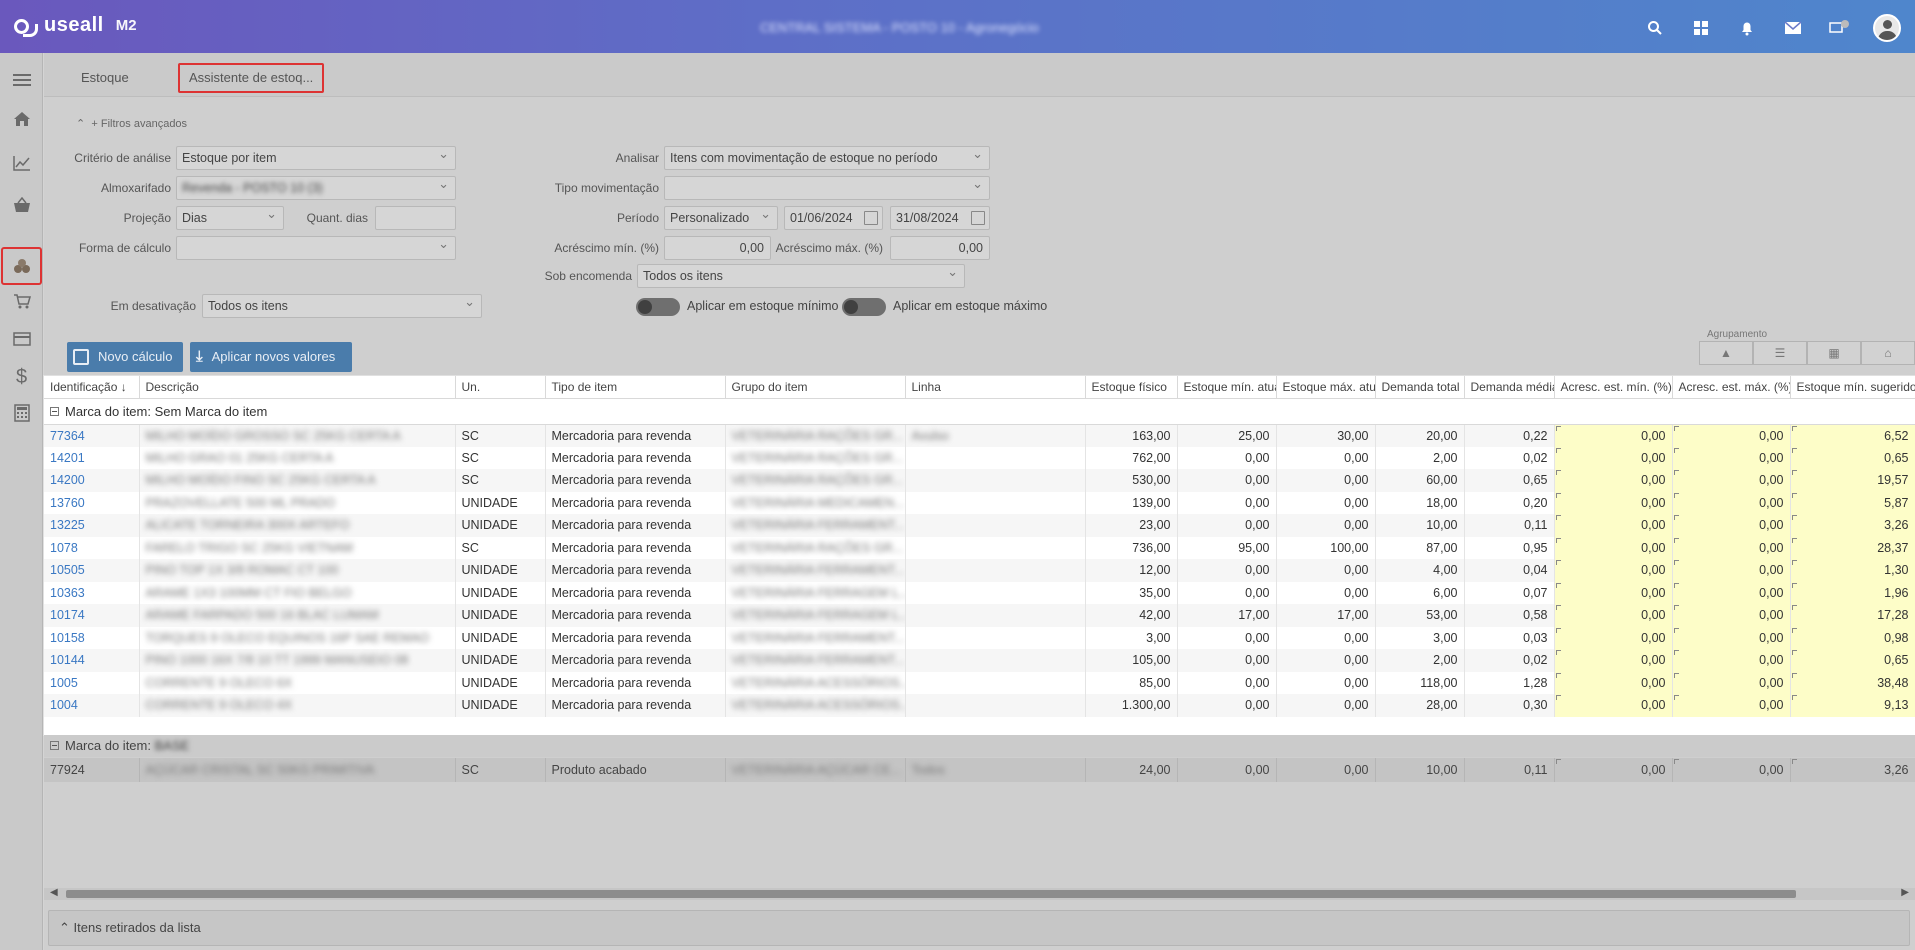  Describe the element at coordinates (979, 746) in the screenshot. I see `group-row-2: Marca do item: BASE` at that location.